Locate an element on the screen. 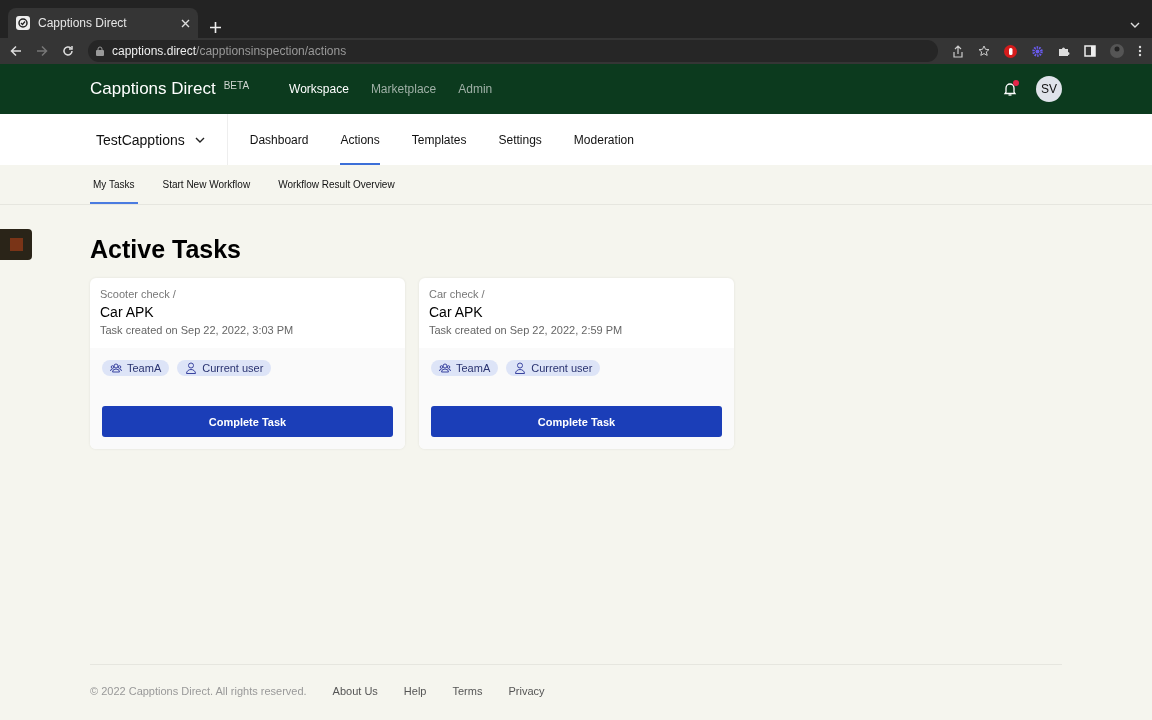  chevron-down-icon is located at coordinates (199, 139).